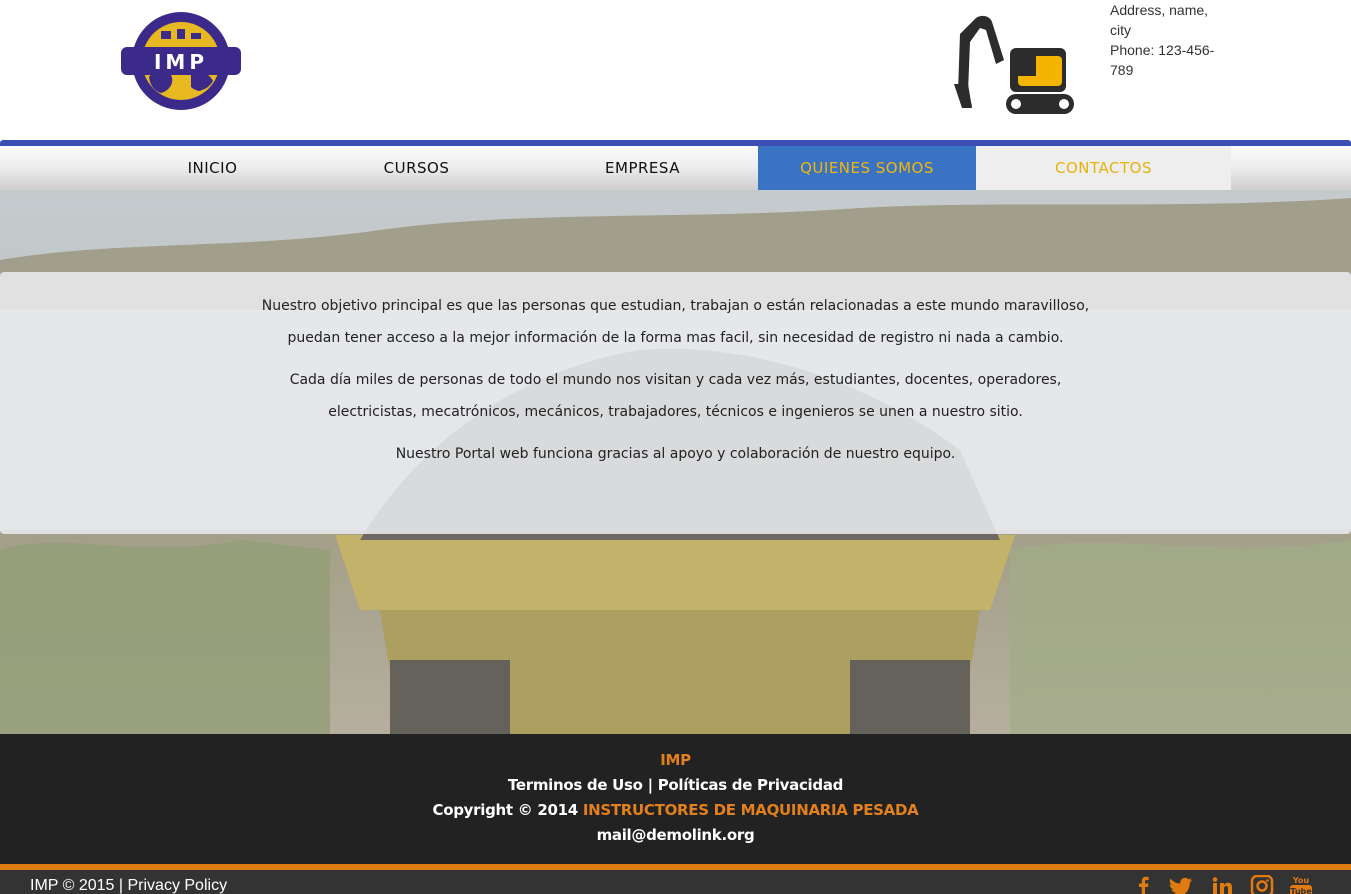 Image resolution: width=1351 pixels, height=894 pixels. What do you see at coordinates (1027, 66) in the screenshot?
I see `excavator-window` at bounding box center [1027, 66].